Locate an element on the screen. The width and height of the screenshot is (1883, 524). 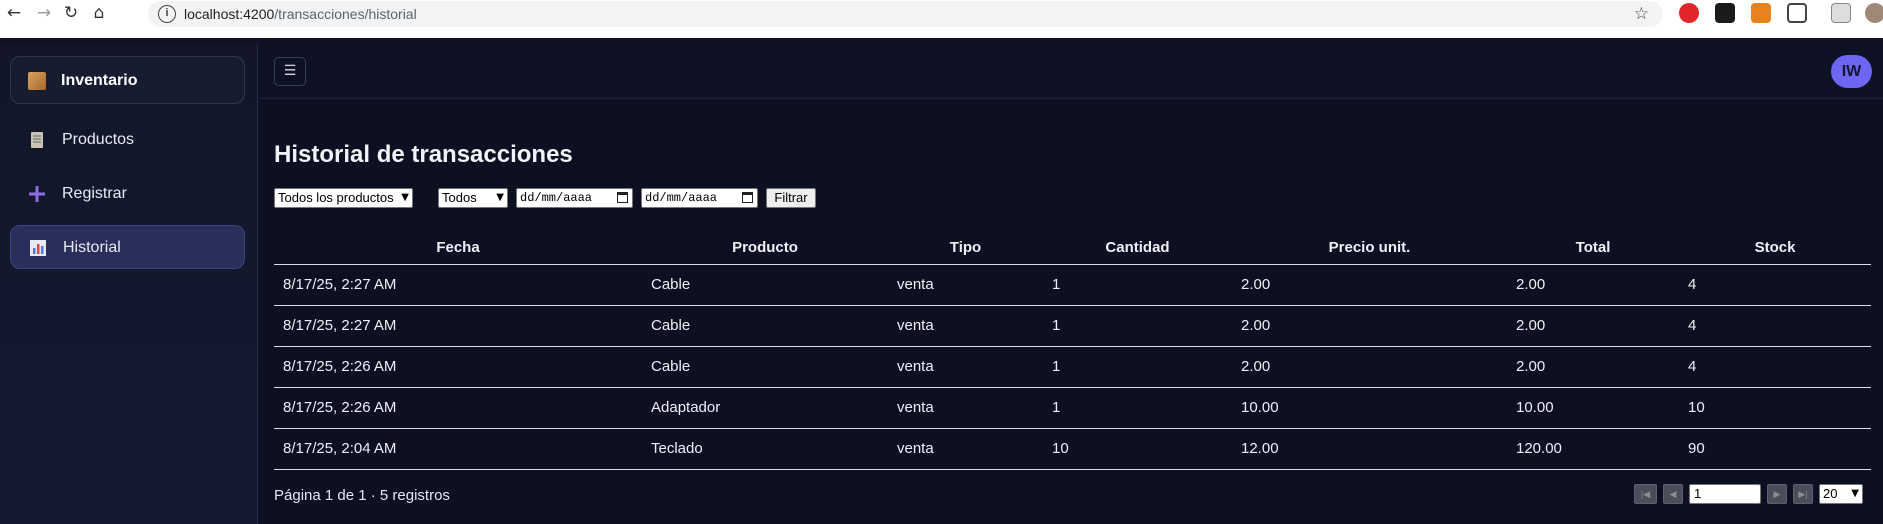
home-icon: ⌂ is located at coordinates (99, 13).